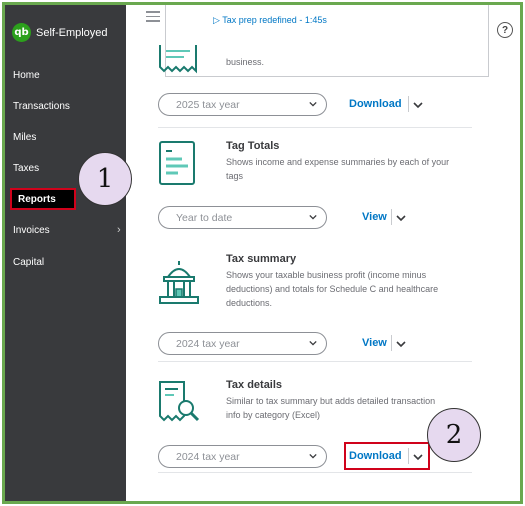 The width and height of the screenshot is (525, 506). I want to click on receipt-icon, so click(178, 59).